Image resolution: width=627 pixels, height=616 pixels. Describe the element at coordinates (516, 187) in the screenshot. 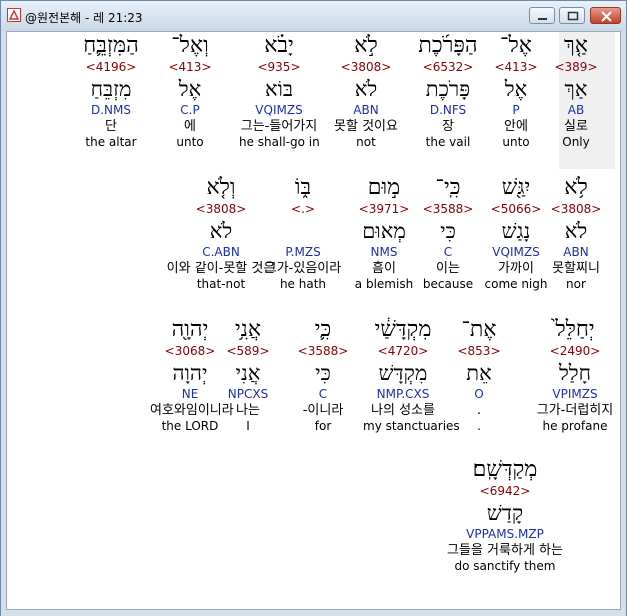

I see `hebrew-word: יִגַּ֖שׁ` at that location.